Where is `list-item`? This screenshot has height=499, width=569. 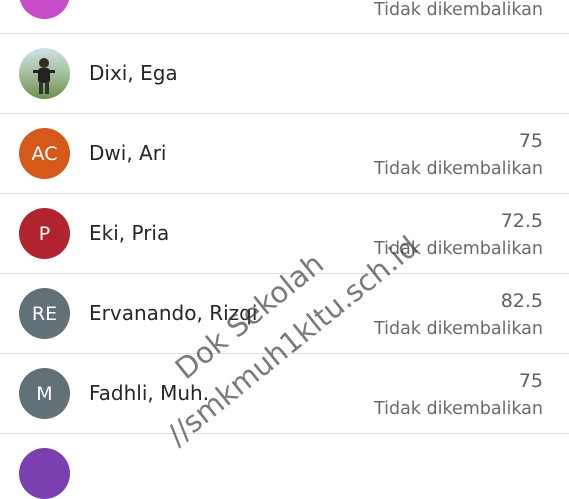 list-item is located at coordinates (284, 466).